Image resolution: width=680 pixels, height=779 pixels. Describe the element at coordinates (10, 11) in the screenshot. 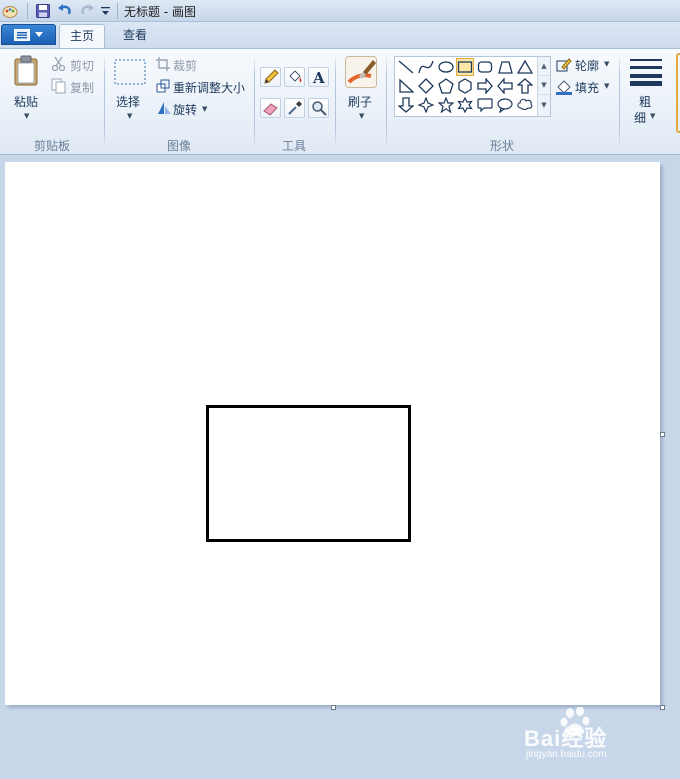

I see `paint-app-icon` at that location.